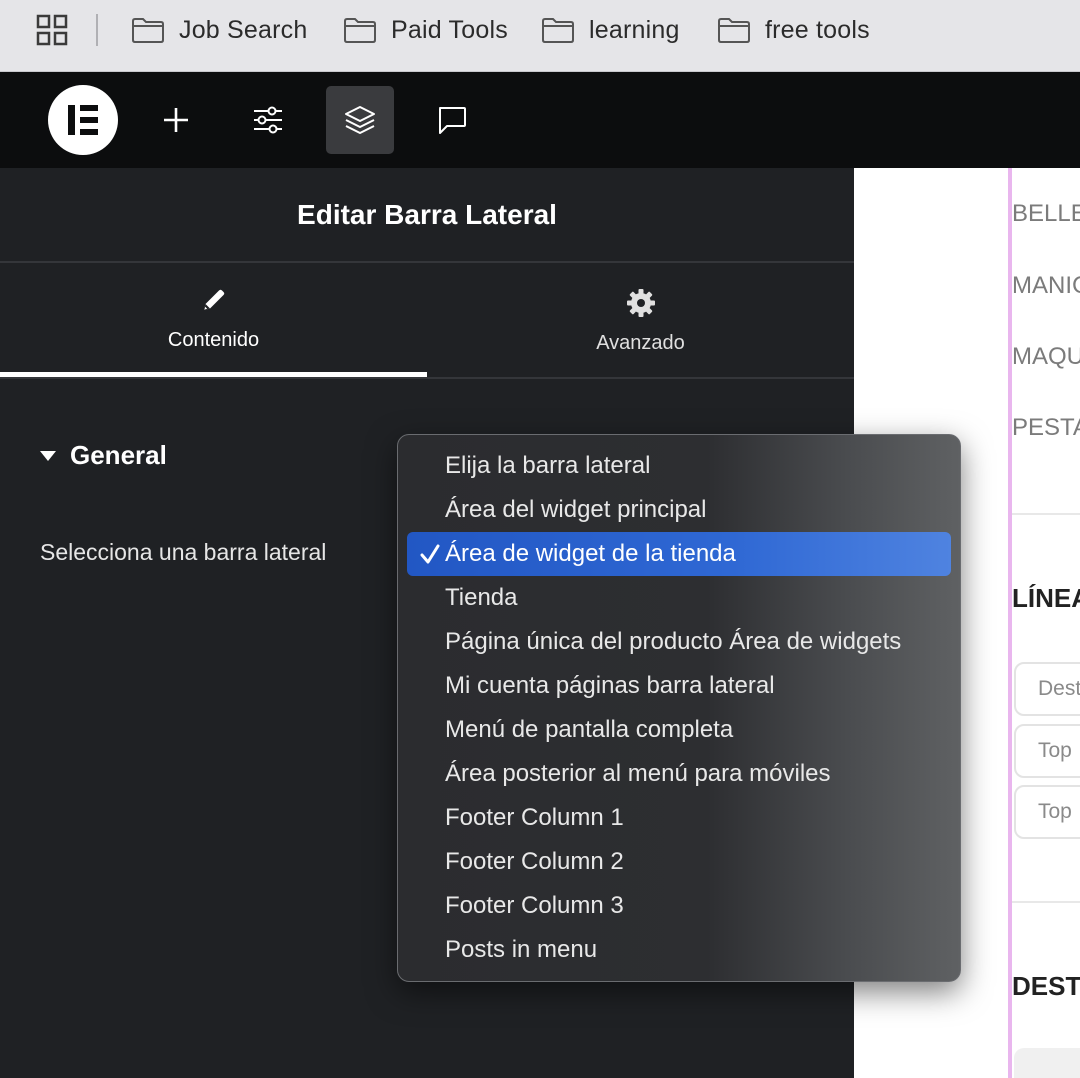 The image size is (1080, 1078). I want to click on editor-top-bar, so click(540, 120).